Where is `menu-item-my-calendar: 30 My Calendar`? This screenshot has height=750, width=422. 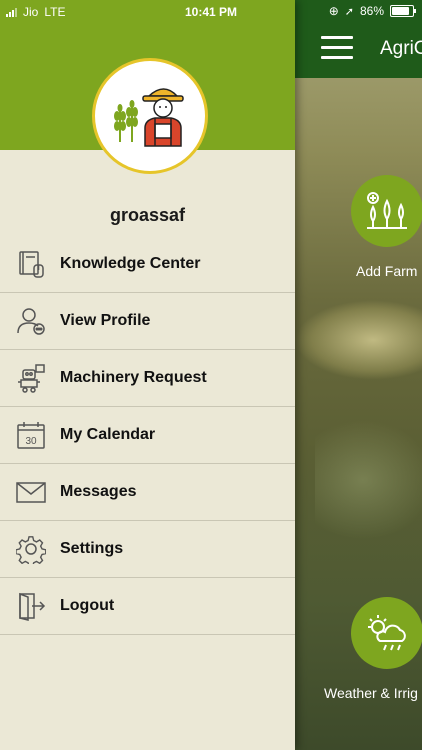
menu-item-my-calendar: 30 My Calendar is located at coordinates (147, 435).